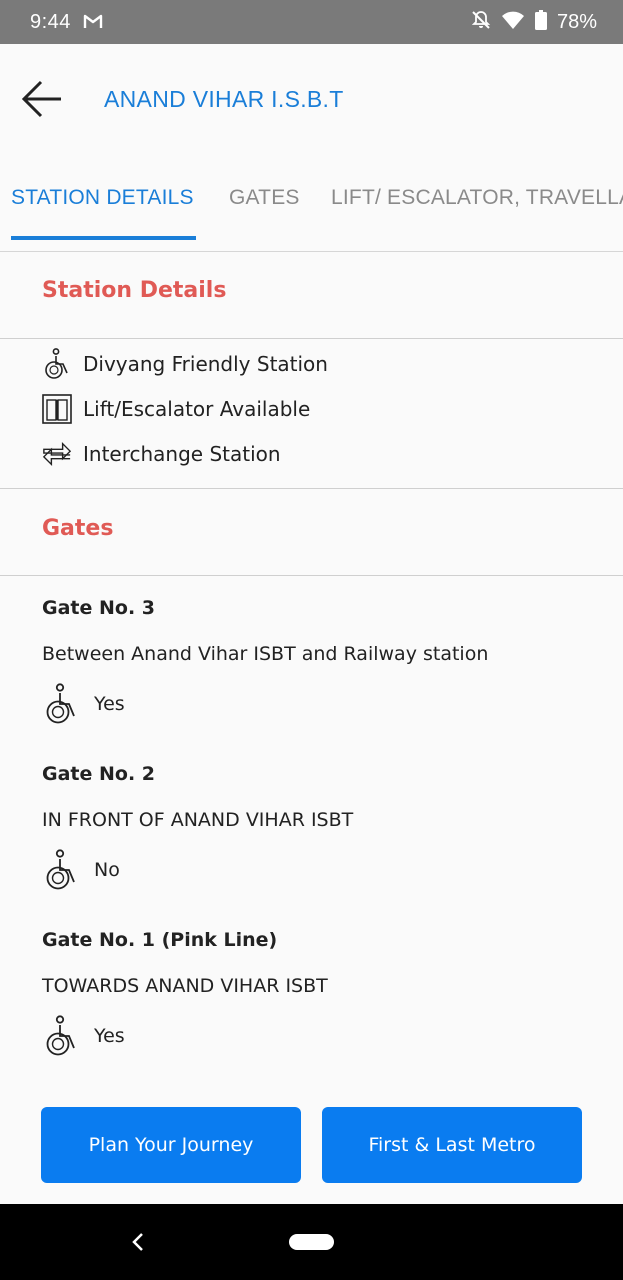 The height and width of the screenshot is (1280, 623). I want to click on gate-description: TOWARDS ANAND VIHAR ISBT, so click(185, 986).